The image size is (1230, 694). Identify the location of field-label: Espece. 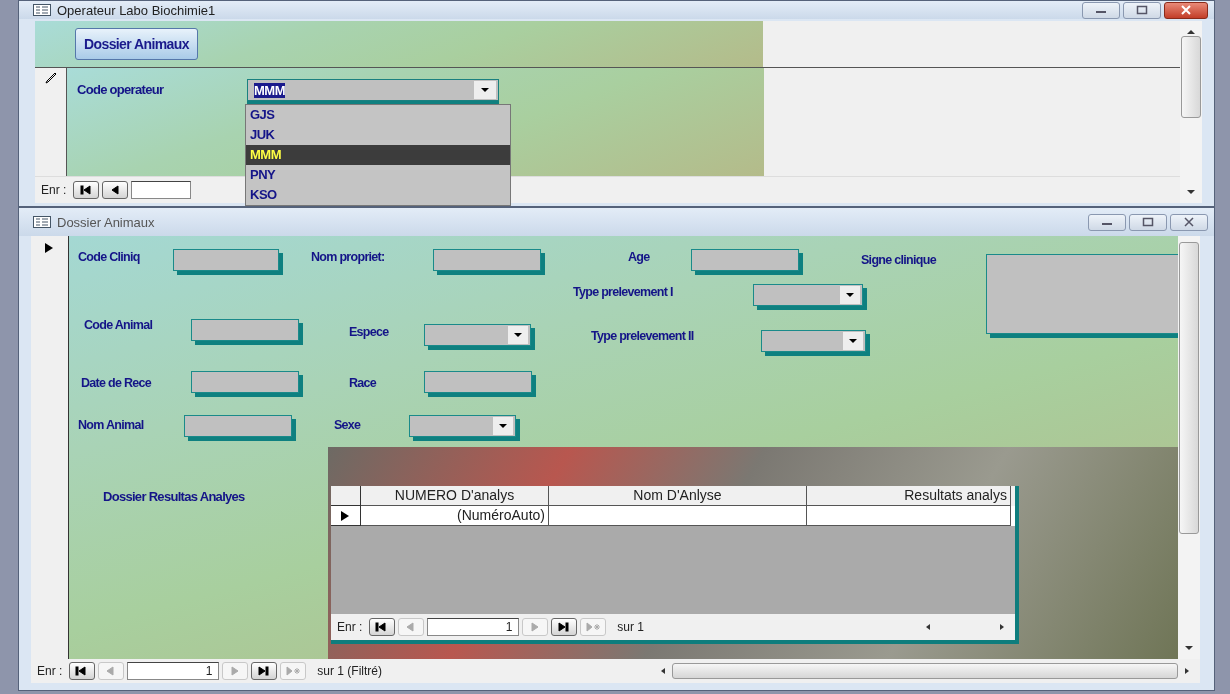
(368, 332).